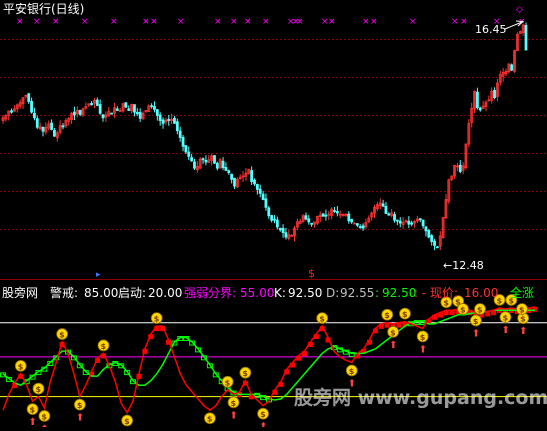 This screenshot has height=431, width=547. What do you see at coordinates (519, 10) in the screenshot?
I see `diamond-marker: ◇` at bounding box center [519, 10].